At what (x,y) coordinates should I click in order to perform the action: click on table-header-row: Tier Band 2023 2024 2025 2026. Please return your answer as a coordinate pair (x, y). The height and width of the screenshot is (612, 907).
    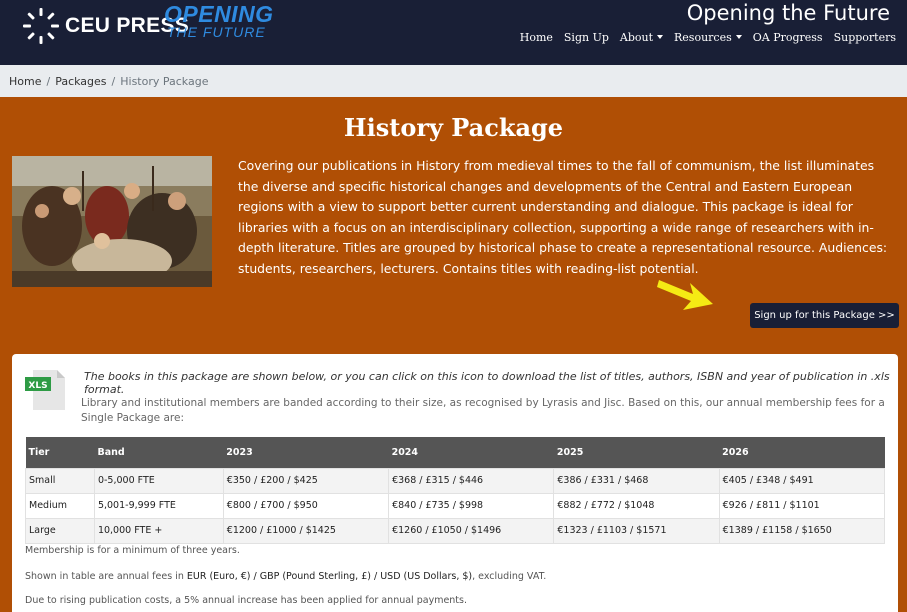
    Looking at the image, I should click on (455, 452).